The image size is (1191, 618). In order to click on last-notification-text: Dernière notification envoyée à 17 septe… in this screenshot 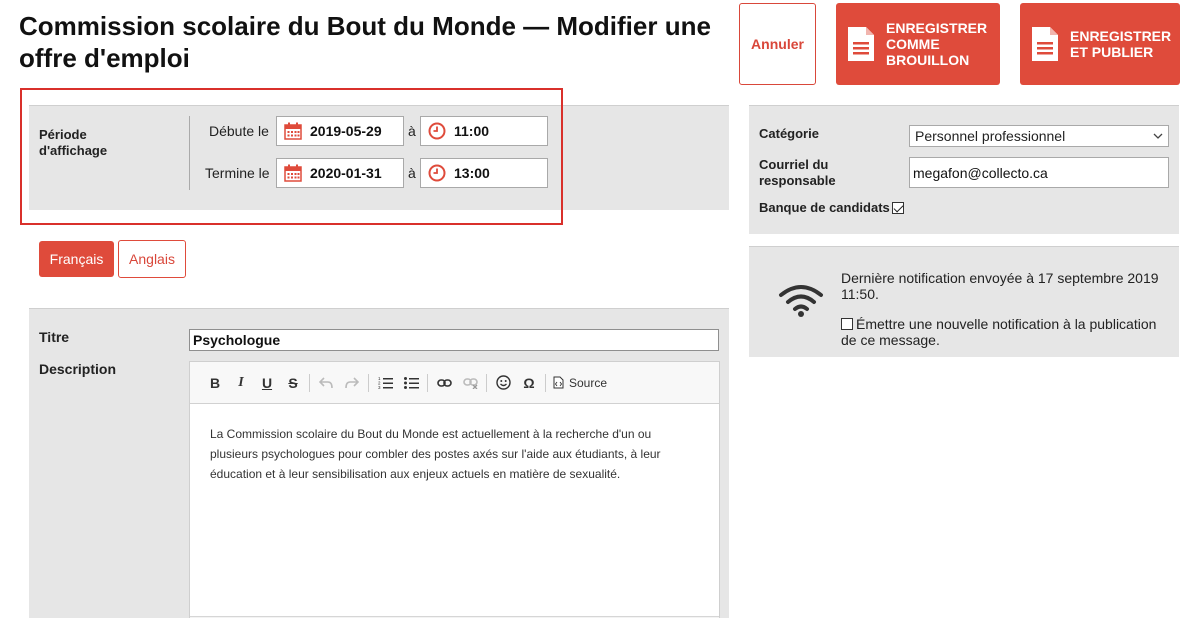, I will do `click(1000, 286)`.